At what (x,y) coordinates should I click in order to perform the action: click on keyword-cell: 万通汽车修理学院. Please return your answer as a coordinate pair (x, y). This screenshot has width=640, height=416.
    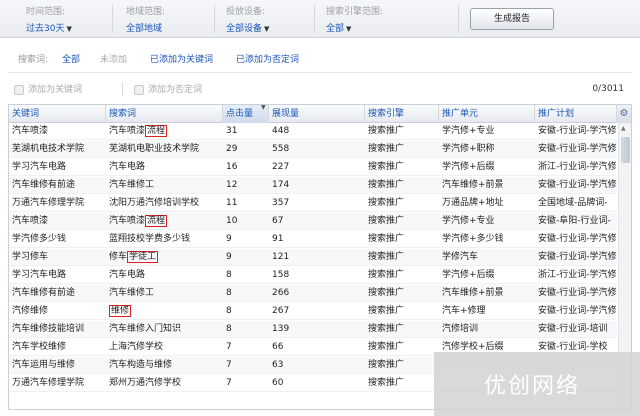
    Looking at the image, I should click on (48, 383).